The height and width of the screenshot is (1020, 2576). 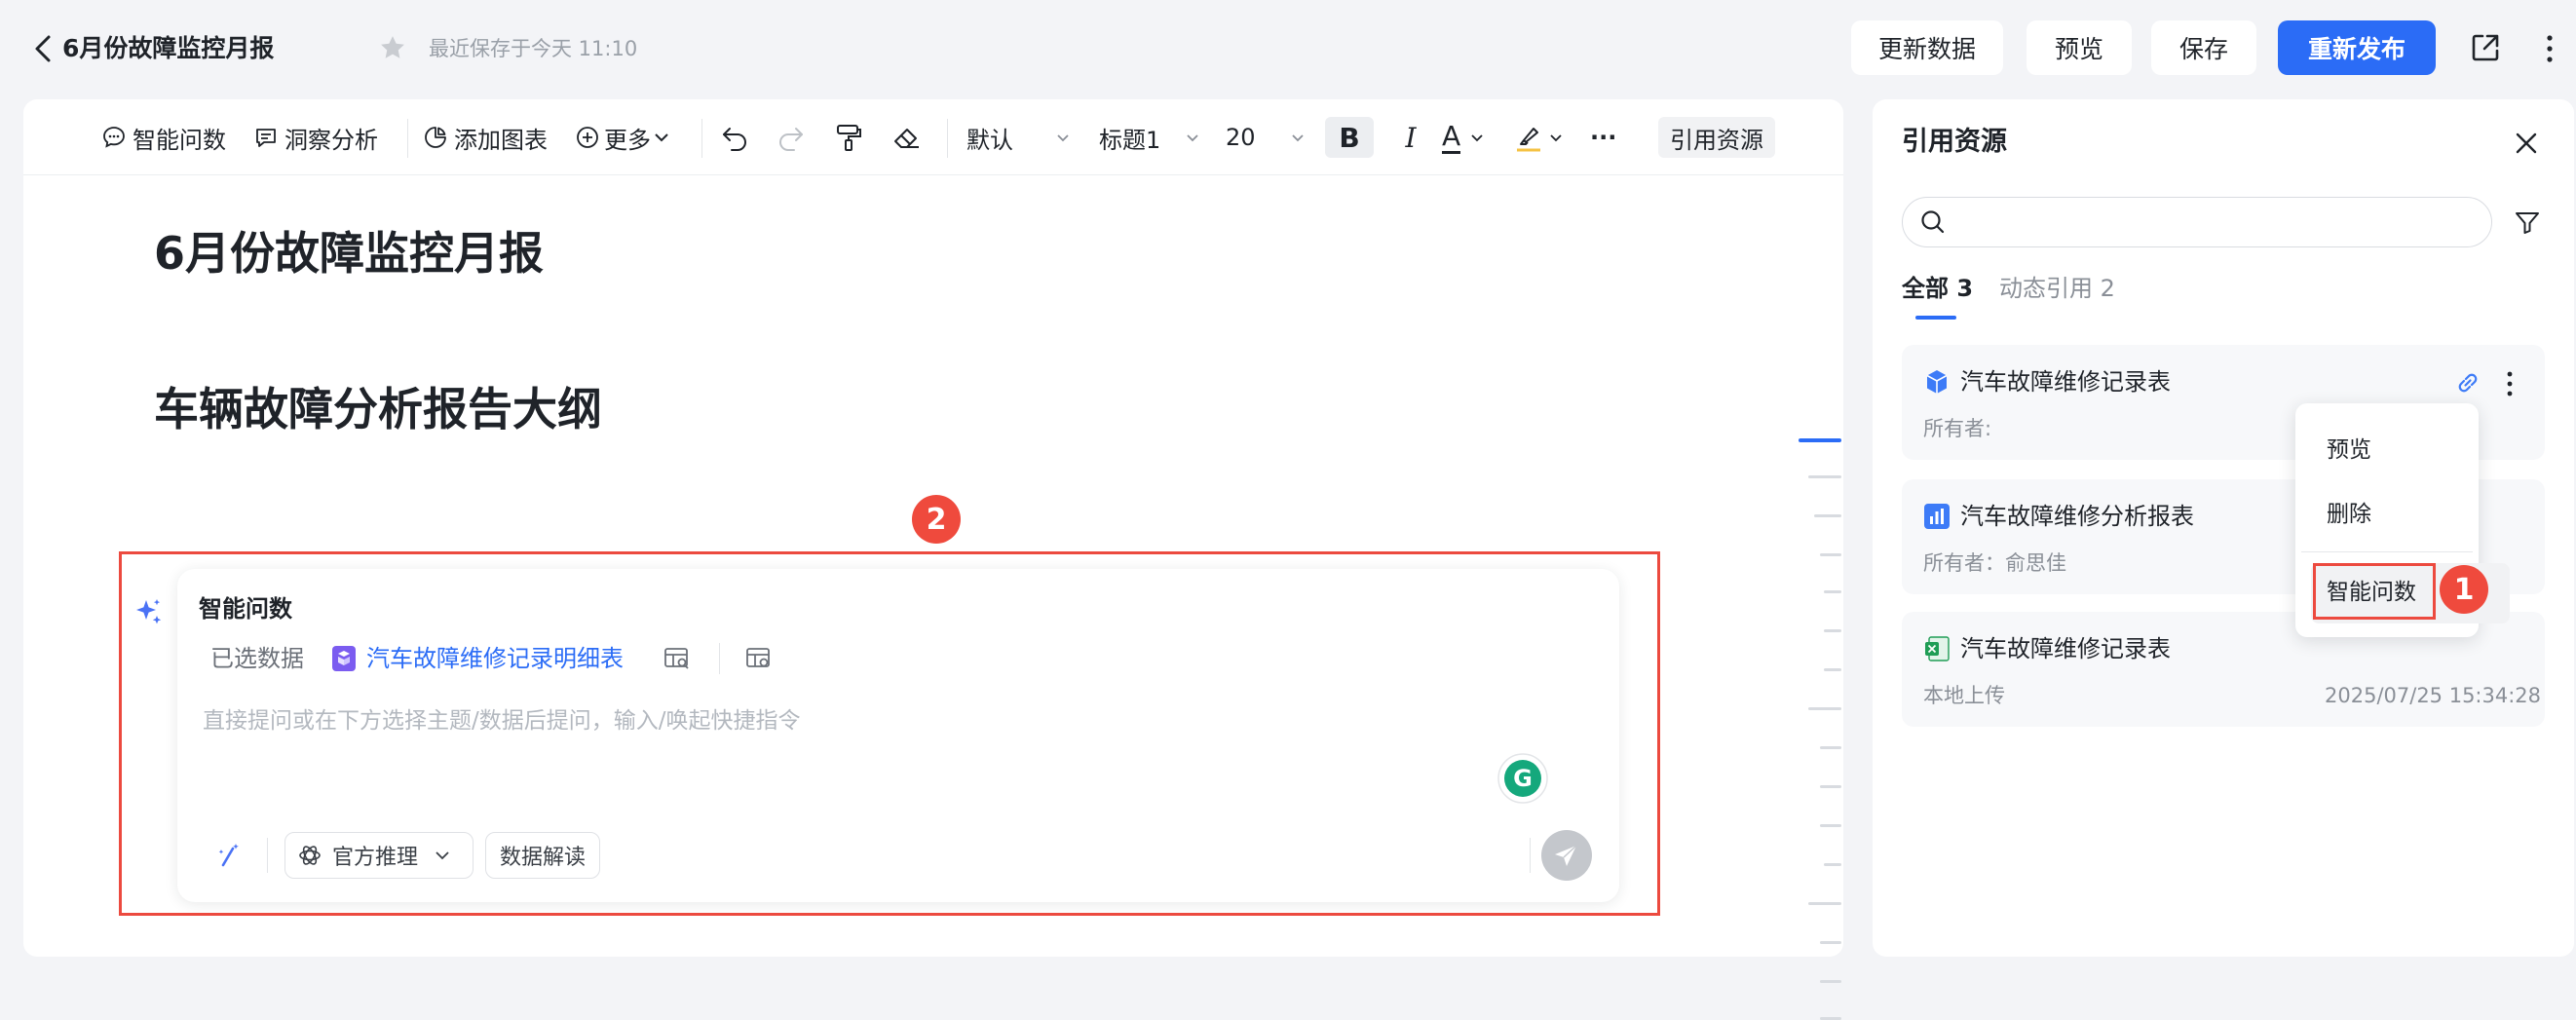 I want to click on insight-tool: 洞察分析, so click(x=315, y=137).